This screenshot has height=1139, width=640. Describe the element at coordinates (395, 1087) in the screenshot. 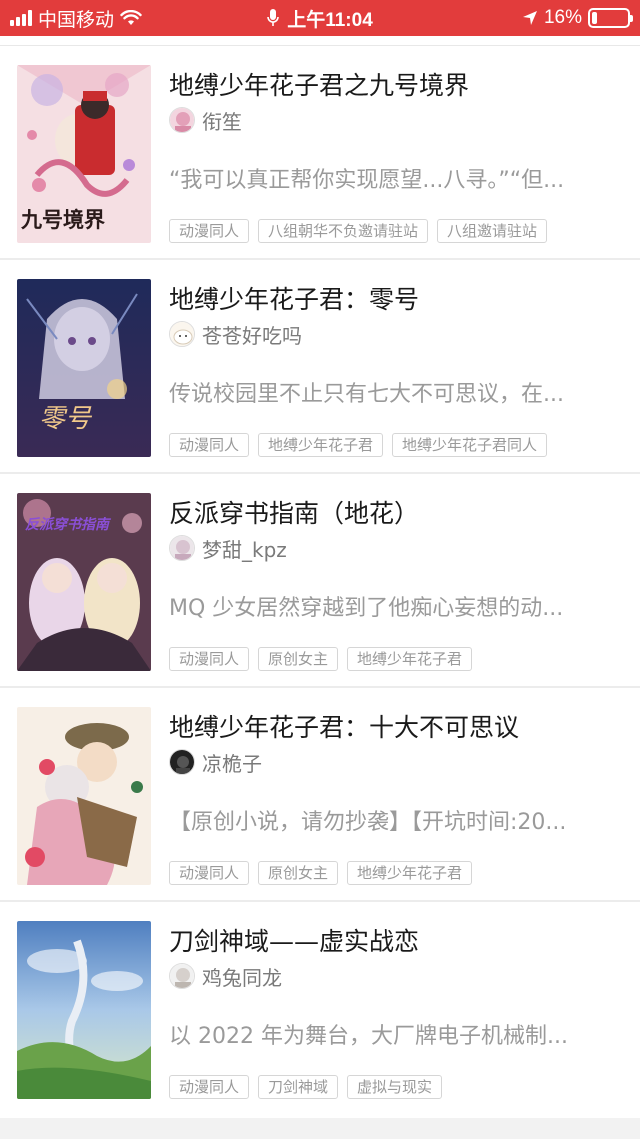

I see `tag: 虚拟与现实` at that location.